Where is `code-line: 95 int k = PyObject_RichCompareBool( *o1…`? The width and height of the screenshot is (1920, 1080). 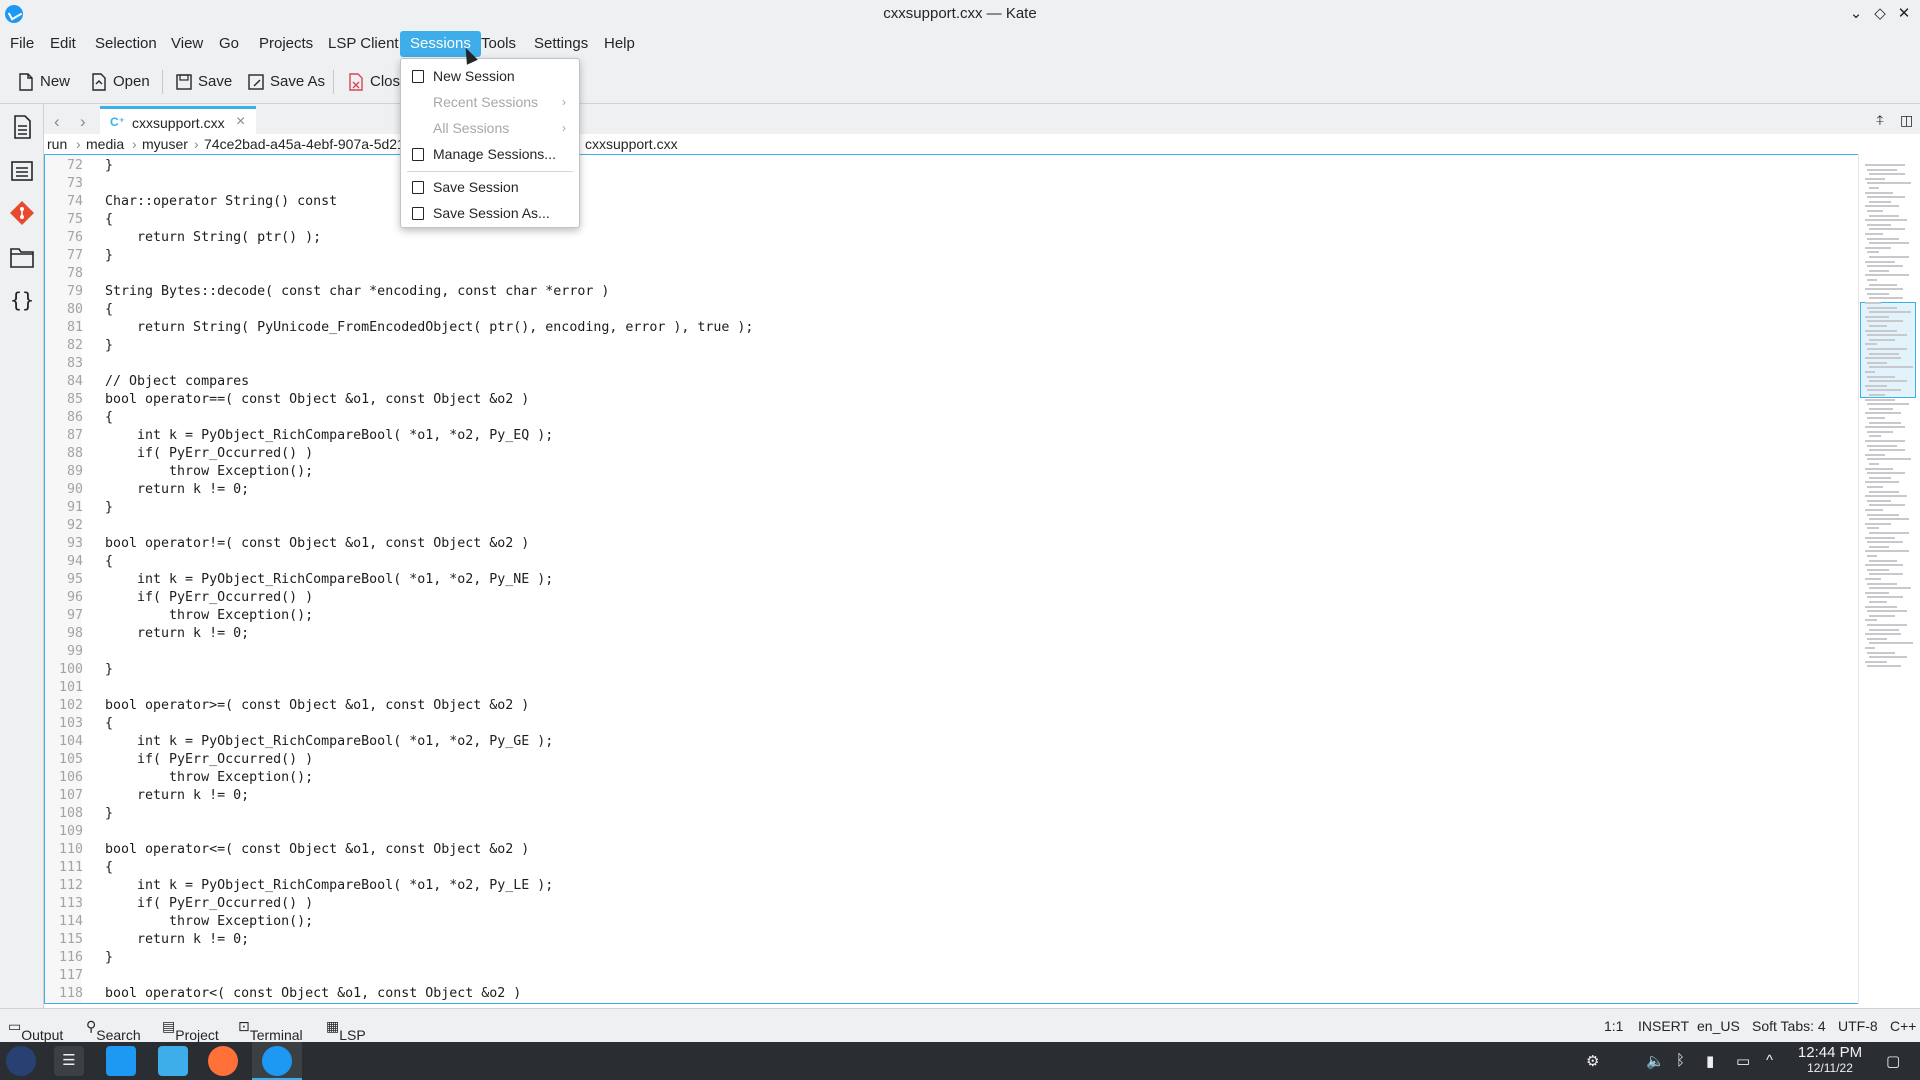
code-line: 95 int k = PyObject_RichCompareBool( *o1… is located at coordinates (945, 580).